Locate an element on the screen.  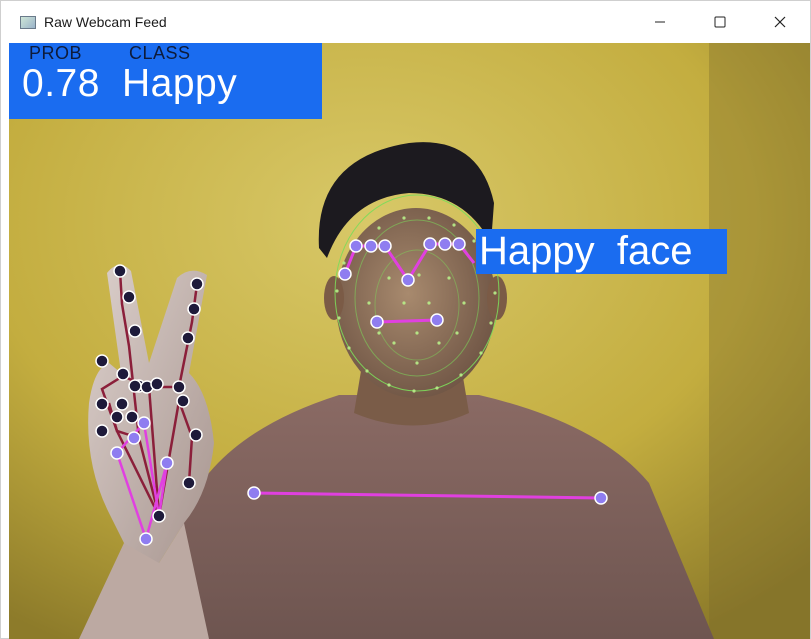
webcam-app-icon is located at coordinates (28, 22).